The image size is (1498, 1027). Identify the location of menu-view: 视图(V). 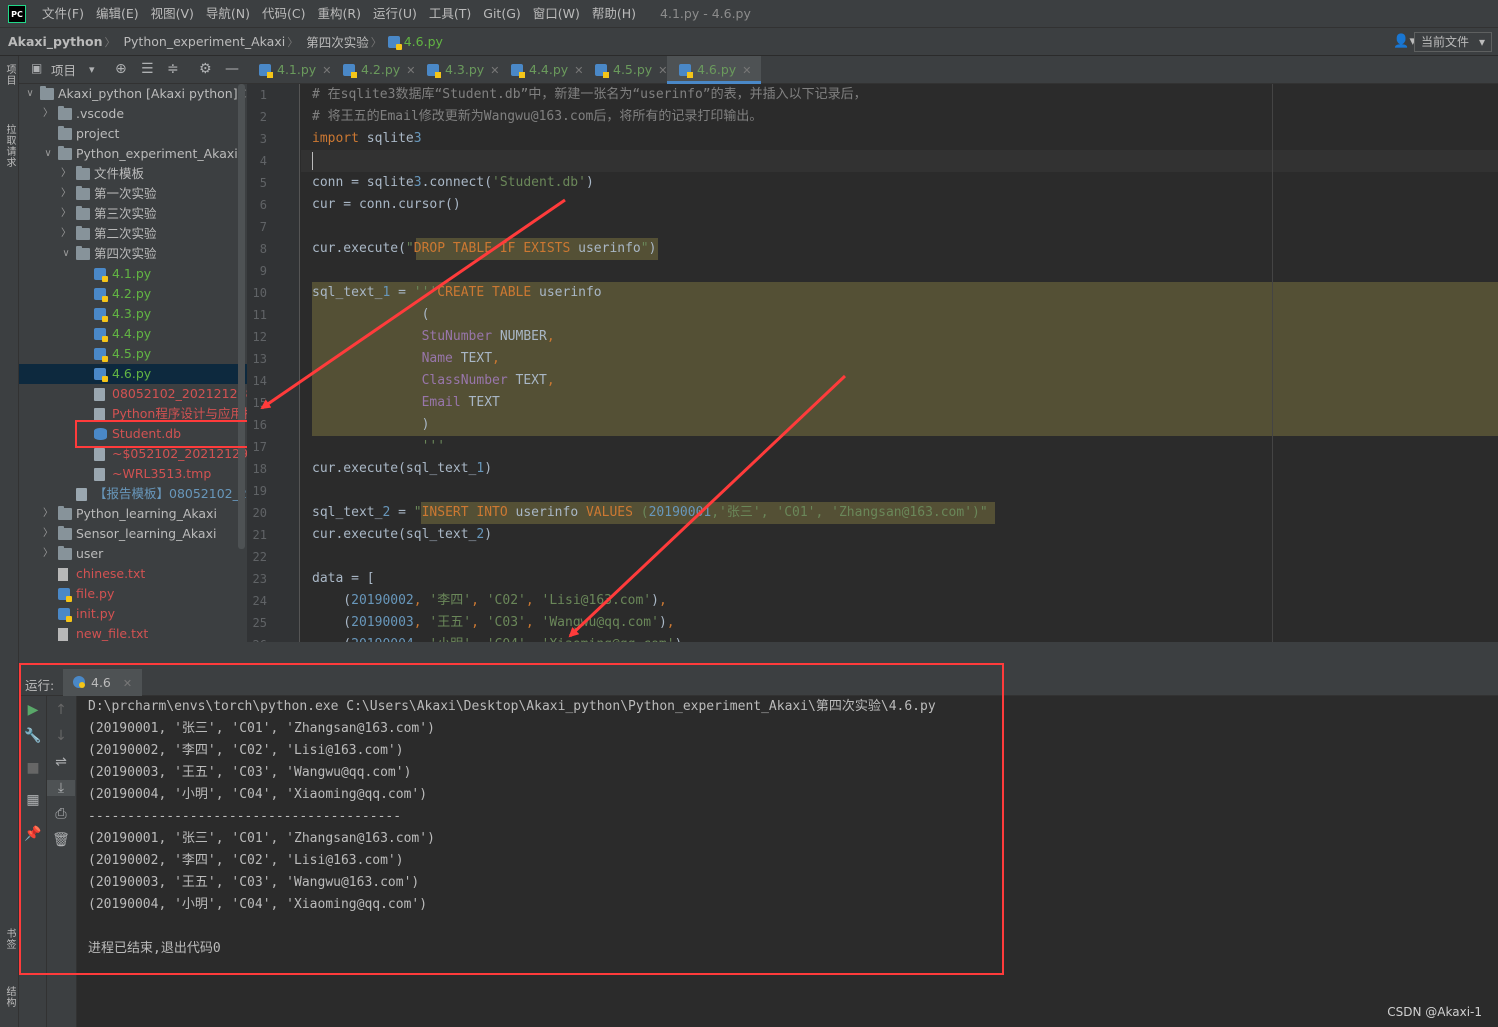
(172, 14).